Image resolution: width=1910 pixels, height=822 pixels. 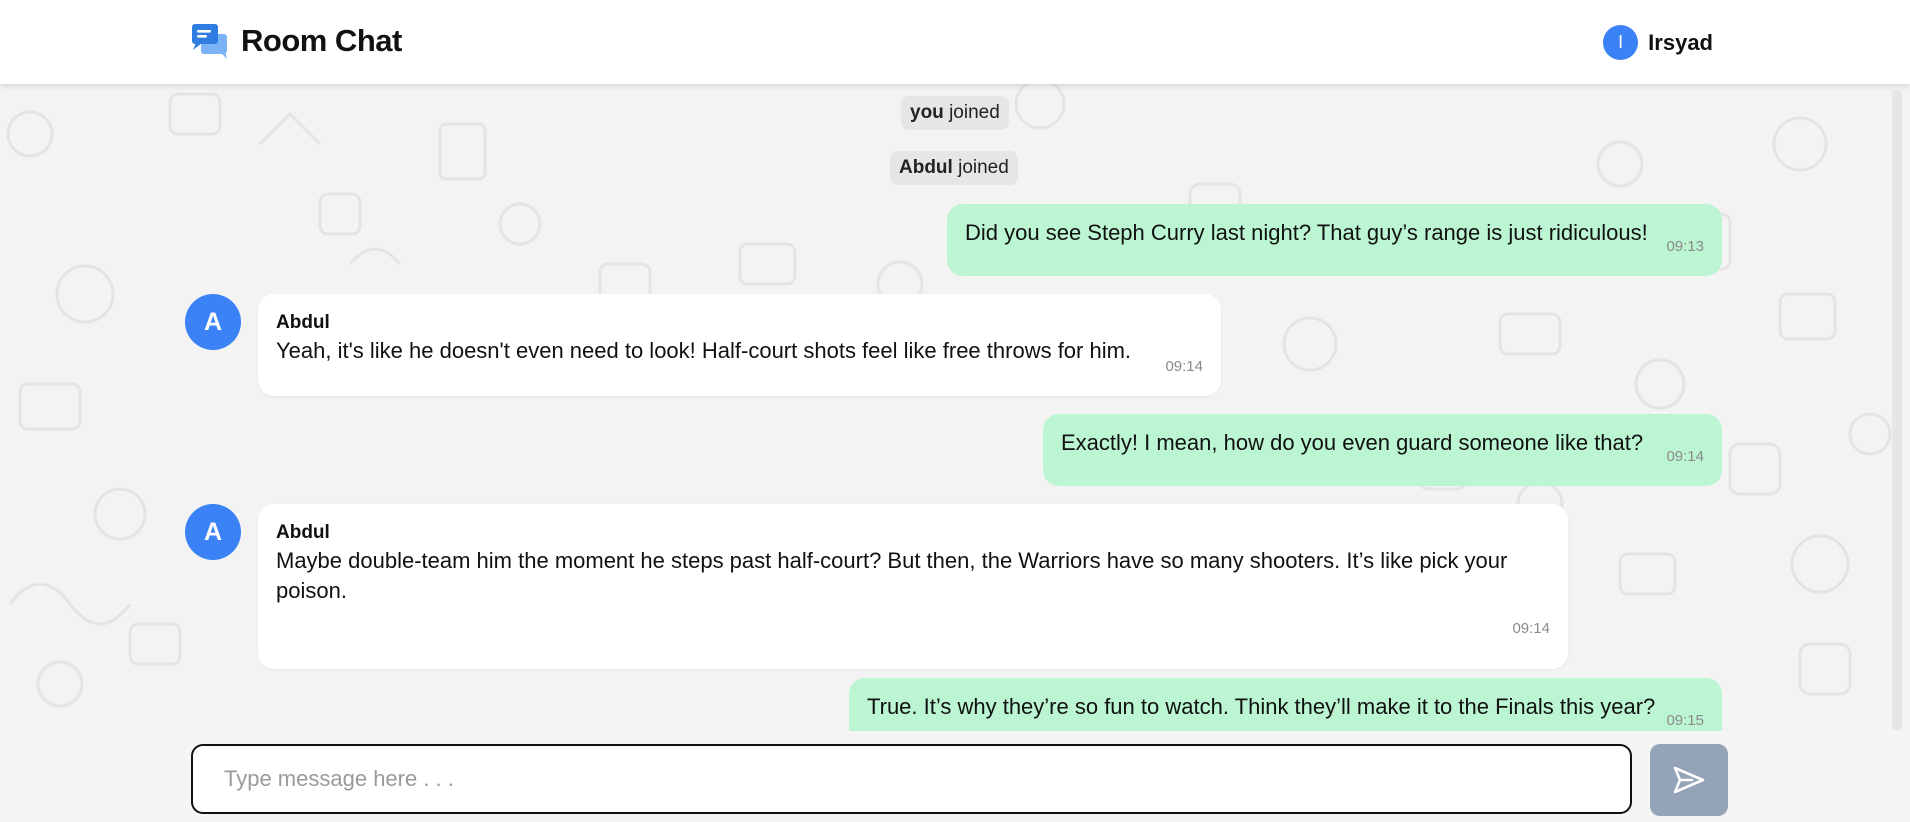 I want to click on send-icon, so click(x=1689, y=780).